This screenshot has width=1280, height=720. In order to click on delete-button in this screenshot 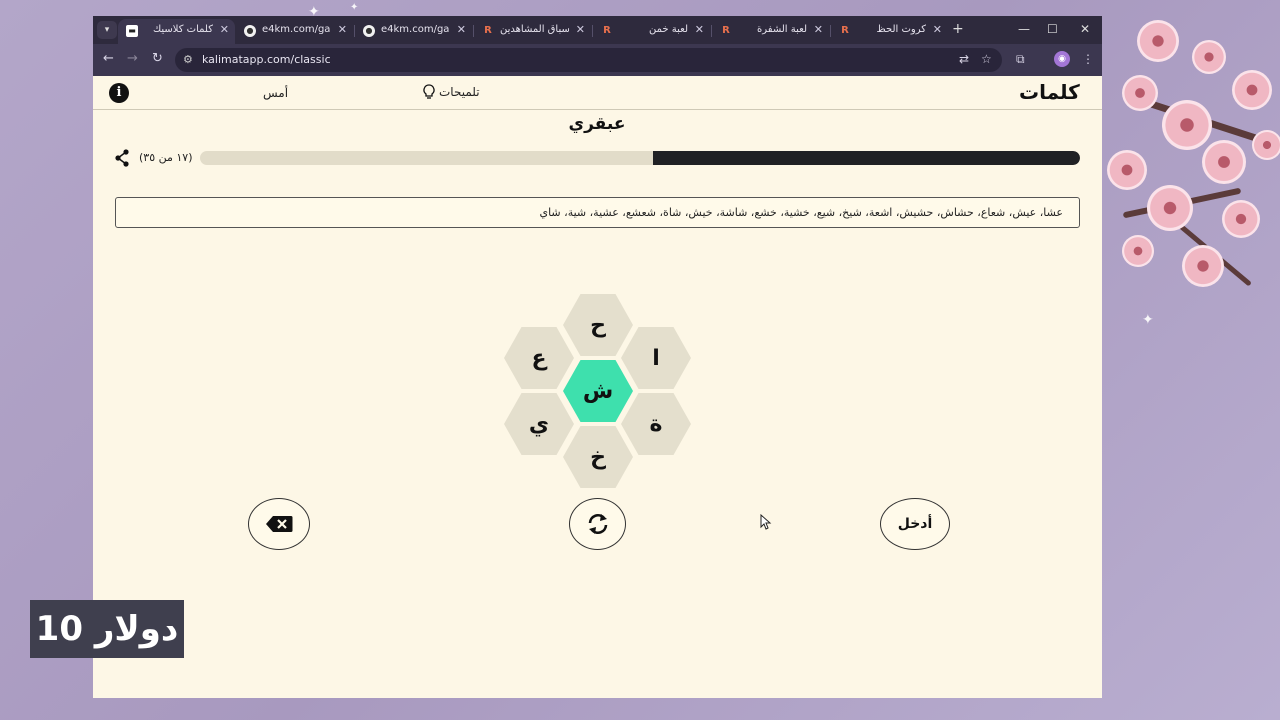, I will do `click(279, 524)`.